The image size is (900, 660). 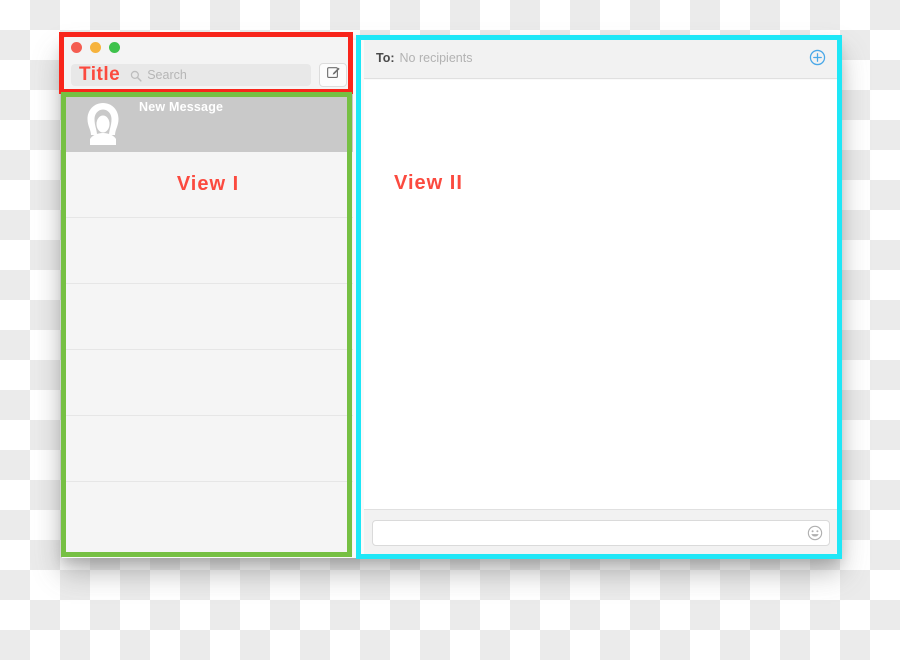 What do you see at coordinates (167, 74) in the screenshot?
I see `search-placeholder: Search` at bounding box center [167, 74].